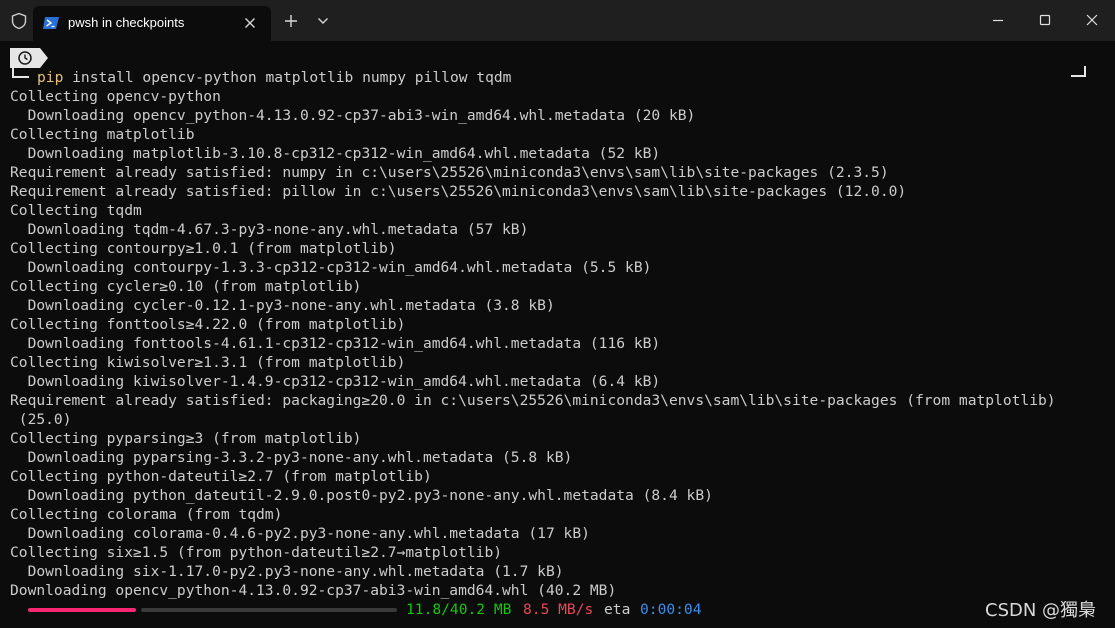  What do you see at coordinates (459, 609) in the screenshot?
I see `progress-downloaded: 11.8/40.2 MB` at bounding box center [459, 609].